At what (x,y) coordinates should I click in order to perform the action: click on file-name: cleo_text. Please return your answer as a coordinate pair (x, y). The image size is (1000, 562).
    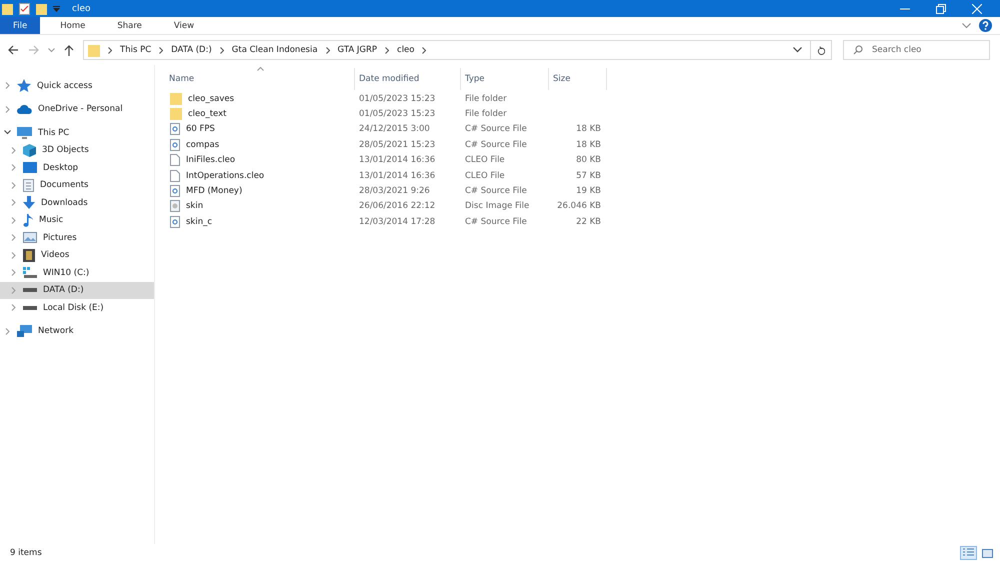
    Looking at the image, I should click on (207, 114).